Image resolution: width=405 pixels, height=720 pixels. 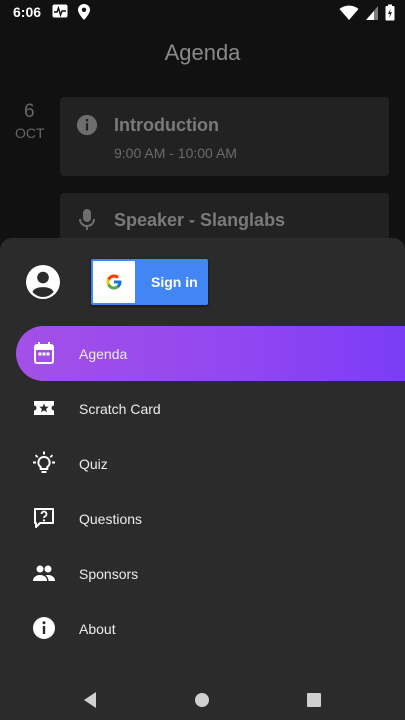 What do you see at coordinates (174, 282) in the screenshot?
I see `sign-in-label: Sign in` at bounding box center [174, 282].